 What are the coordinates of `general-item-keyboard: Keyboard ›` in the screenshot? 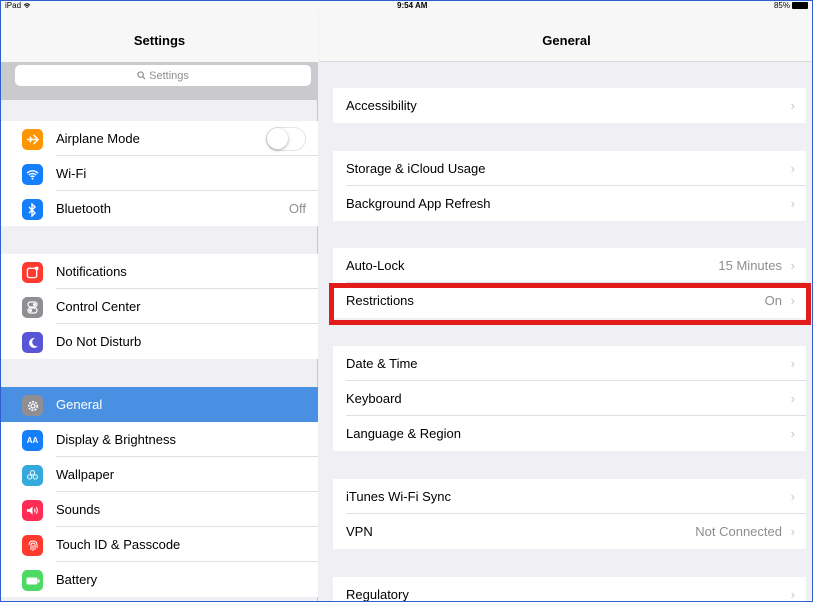 It's located at (569, 398).